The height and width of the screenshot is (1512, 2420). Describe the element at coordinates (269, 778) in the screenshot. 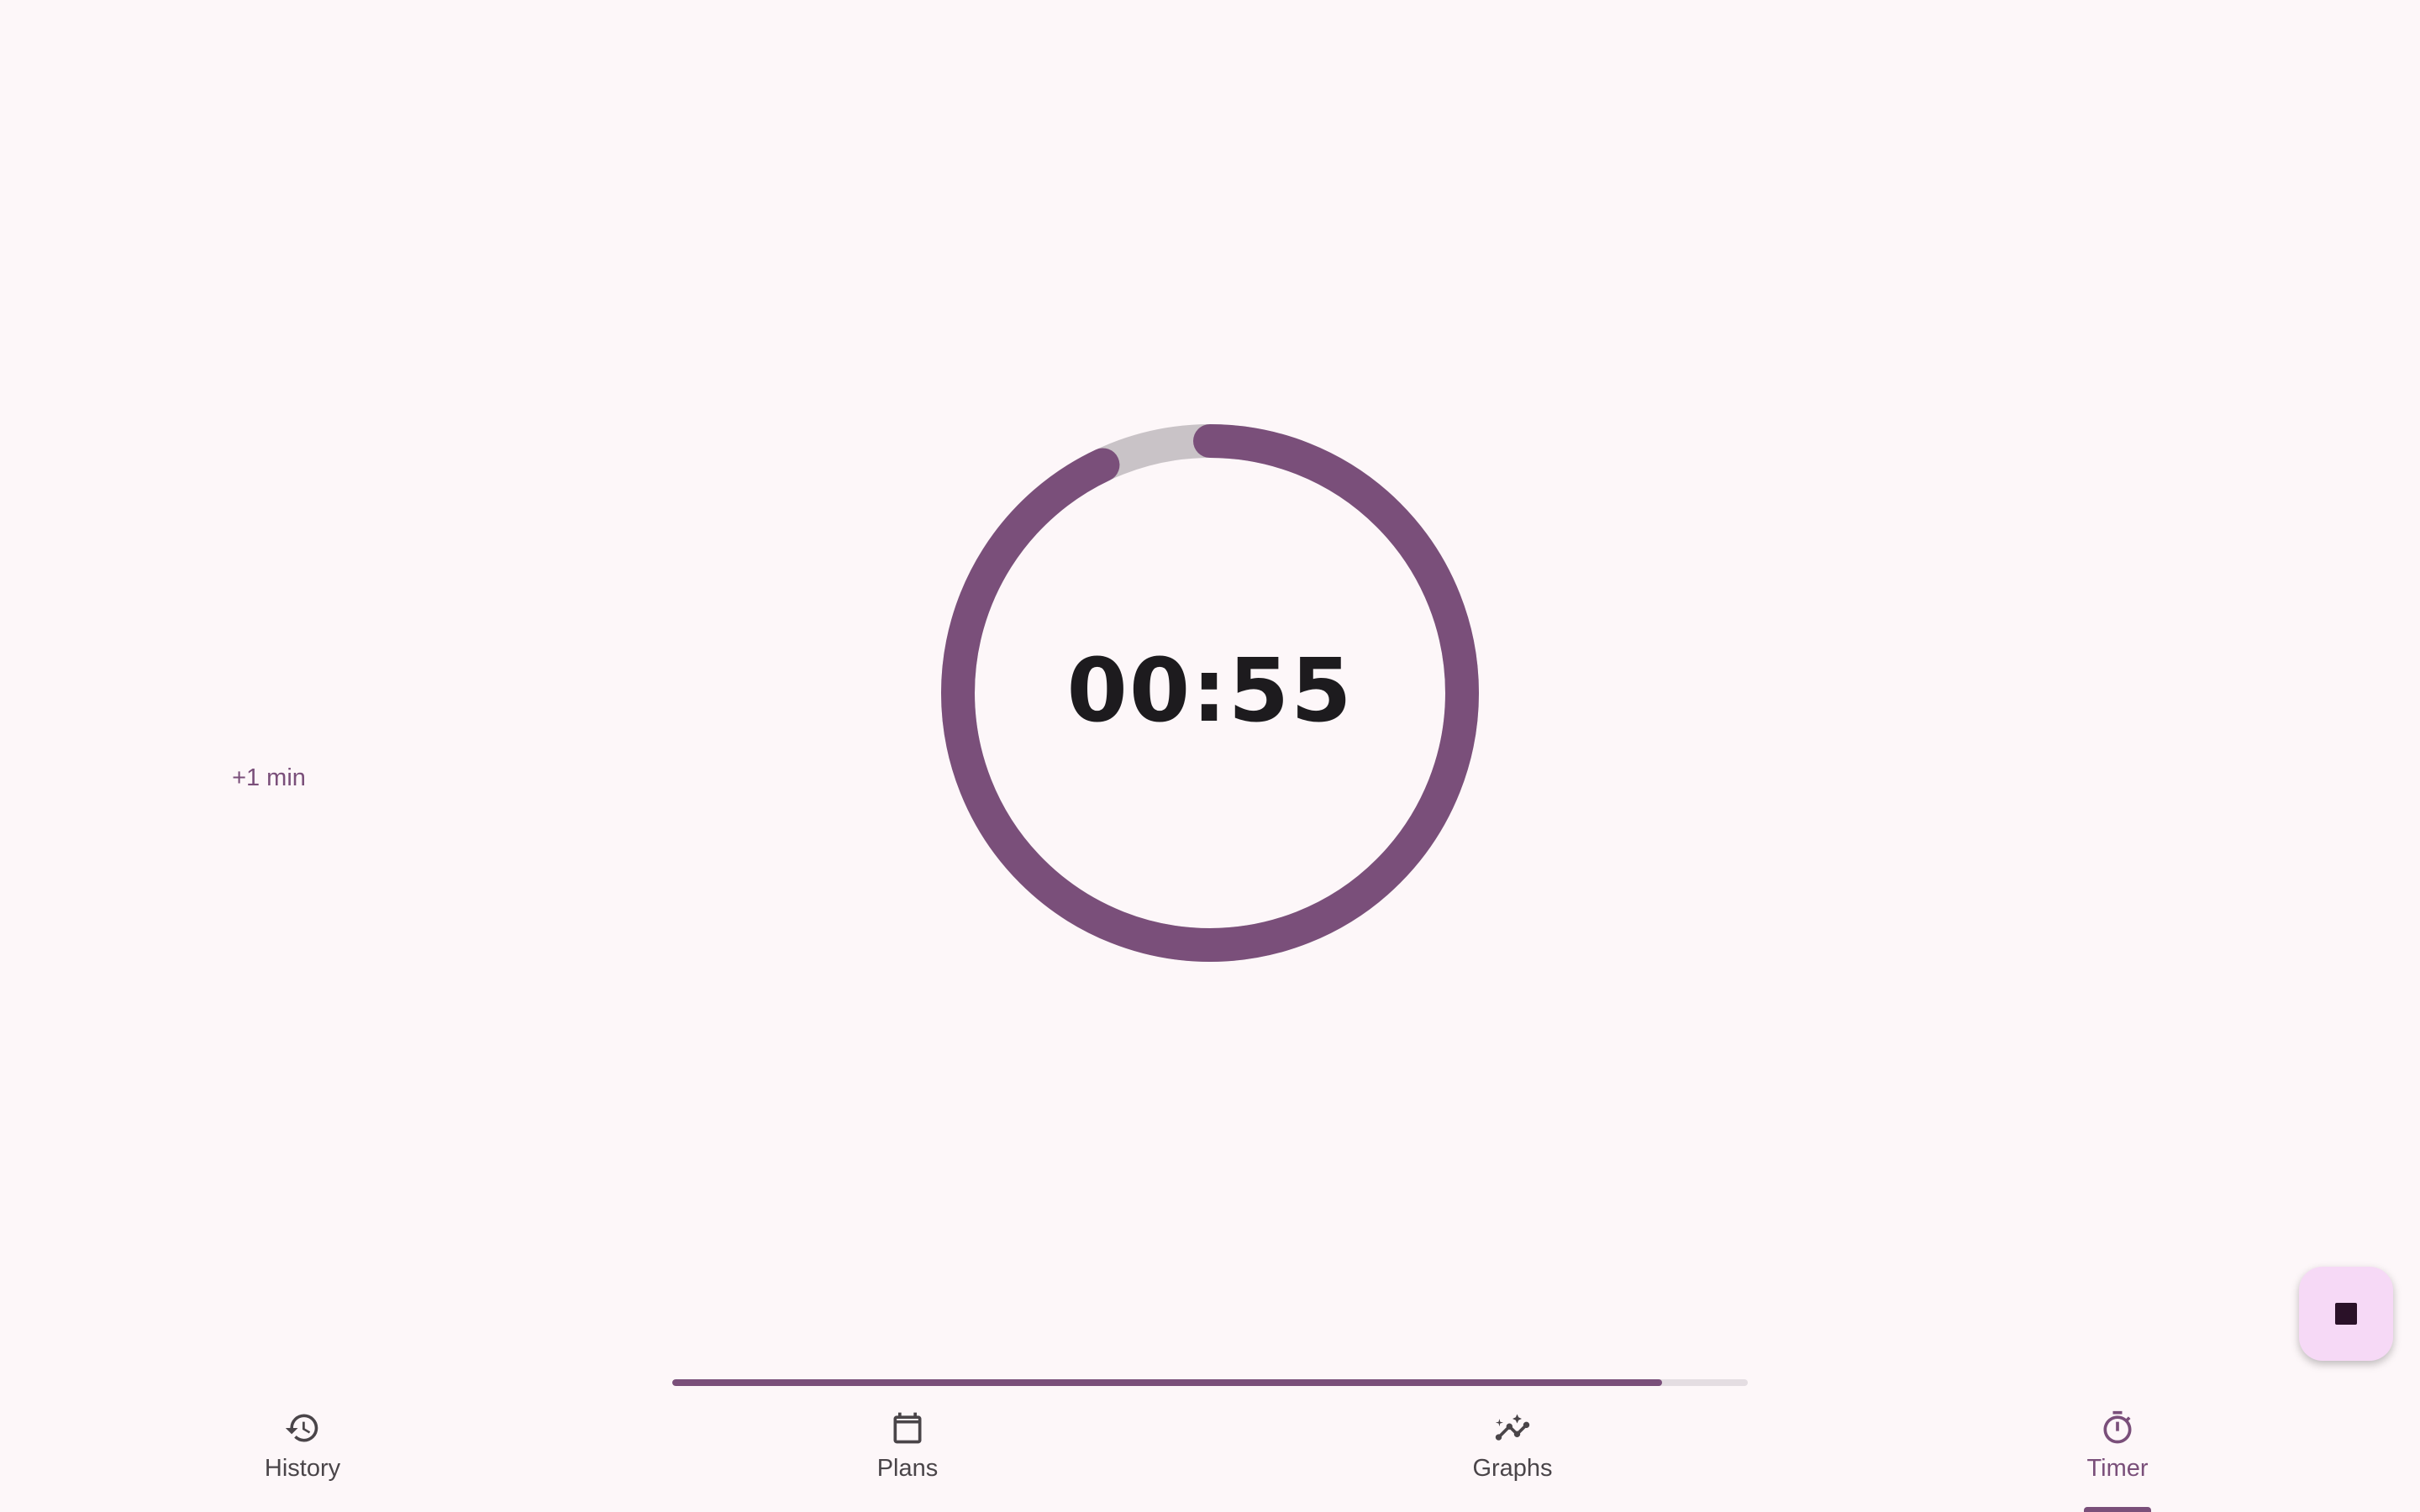

I see `add-minute-button: +1 min` at that location.